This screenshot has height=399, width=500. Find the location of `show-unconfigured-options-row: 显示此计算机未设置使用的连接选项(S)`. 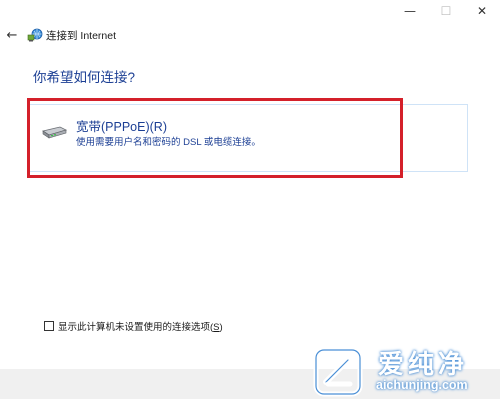

show-unconfigured-options-row: 显示此计算机未设置使用的连接选项(S) is located at coordinates (133, 326).